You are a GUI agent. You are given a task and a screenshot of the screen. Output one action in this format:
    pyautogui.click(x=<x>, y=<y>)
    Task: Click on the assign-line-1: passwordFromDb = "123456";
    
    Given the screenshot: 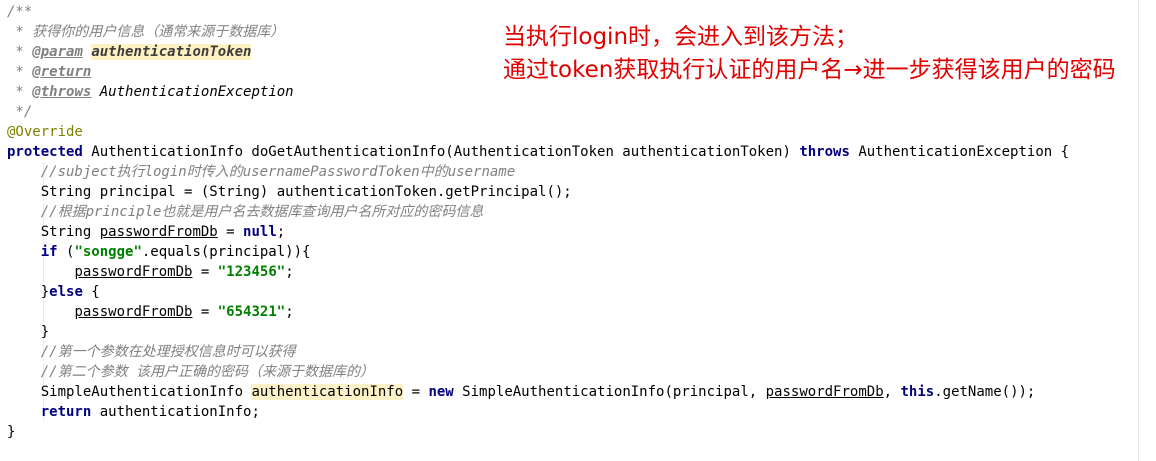 What is the action you would take?
    pyautogui.click(x=538, y=272)
    